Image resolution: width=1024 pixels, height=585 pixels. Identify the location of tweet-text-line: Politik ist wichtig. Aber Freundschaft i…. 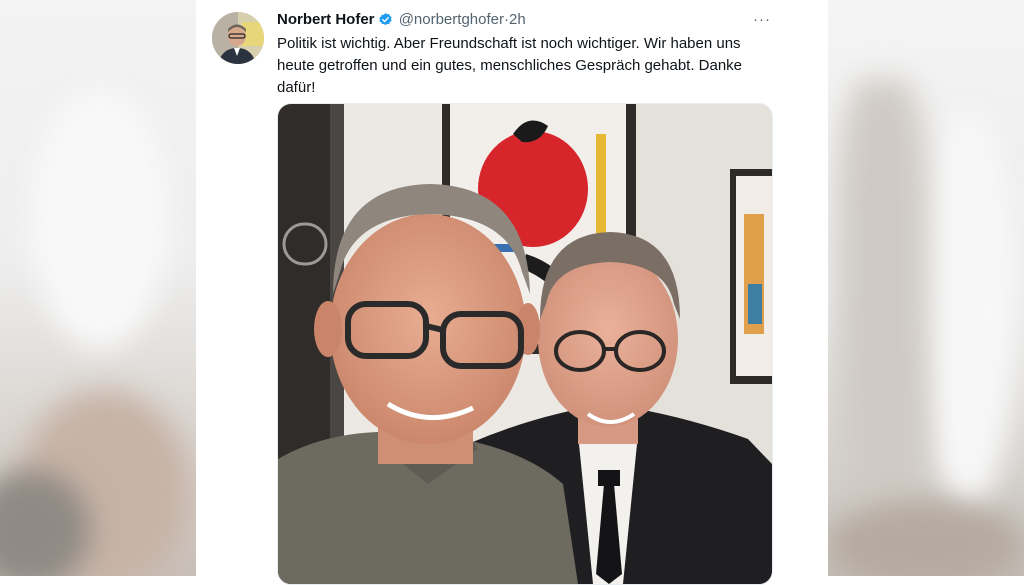
(509, 43).